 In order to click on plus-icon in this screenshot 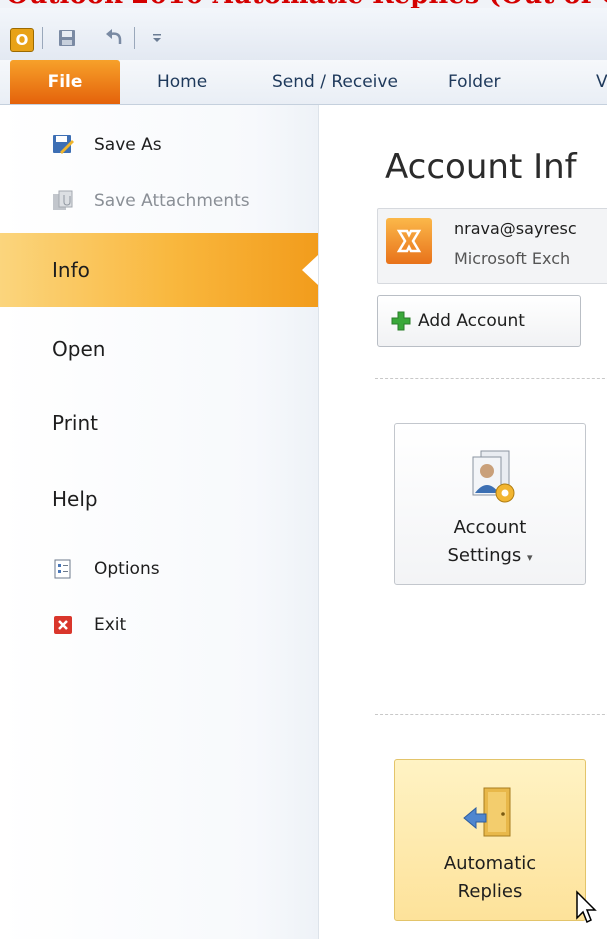, I will do `click(401, 321)`.